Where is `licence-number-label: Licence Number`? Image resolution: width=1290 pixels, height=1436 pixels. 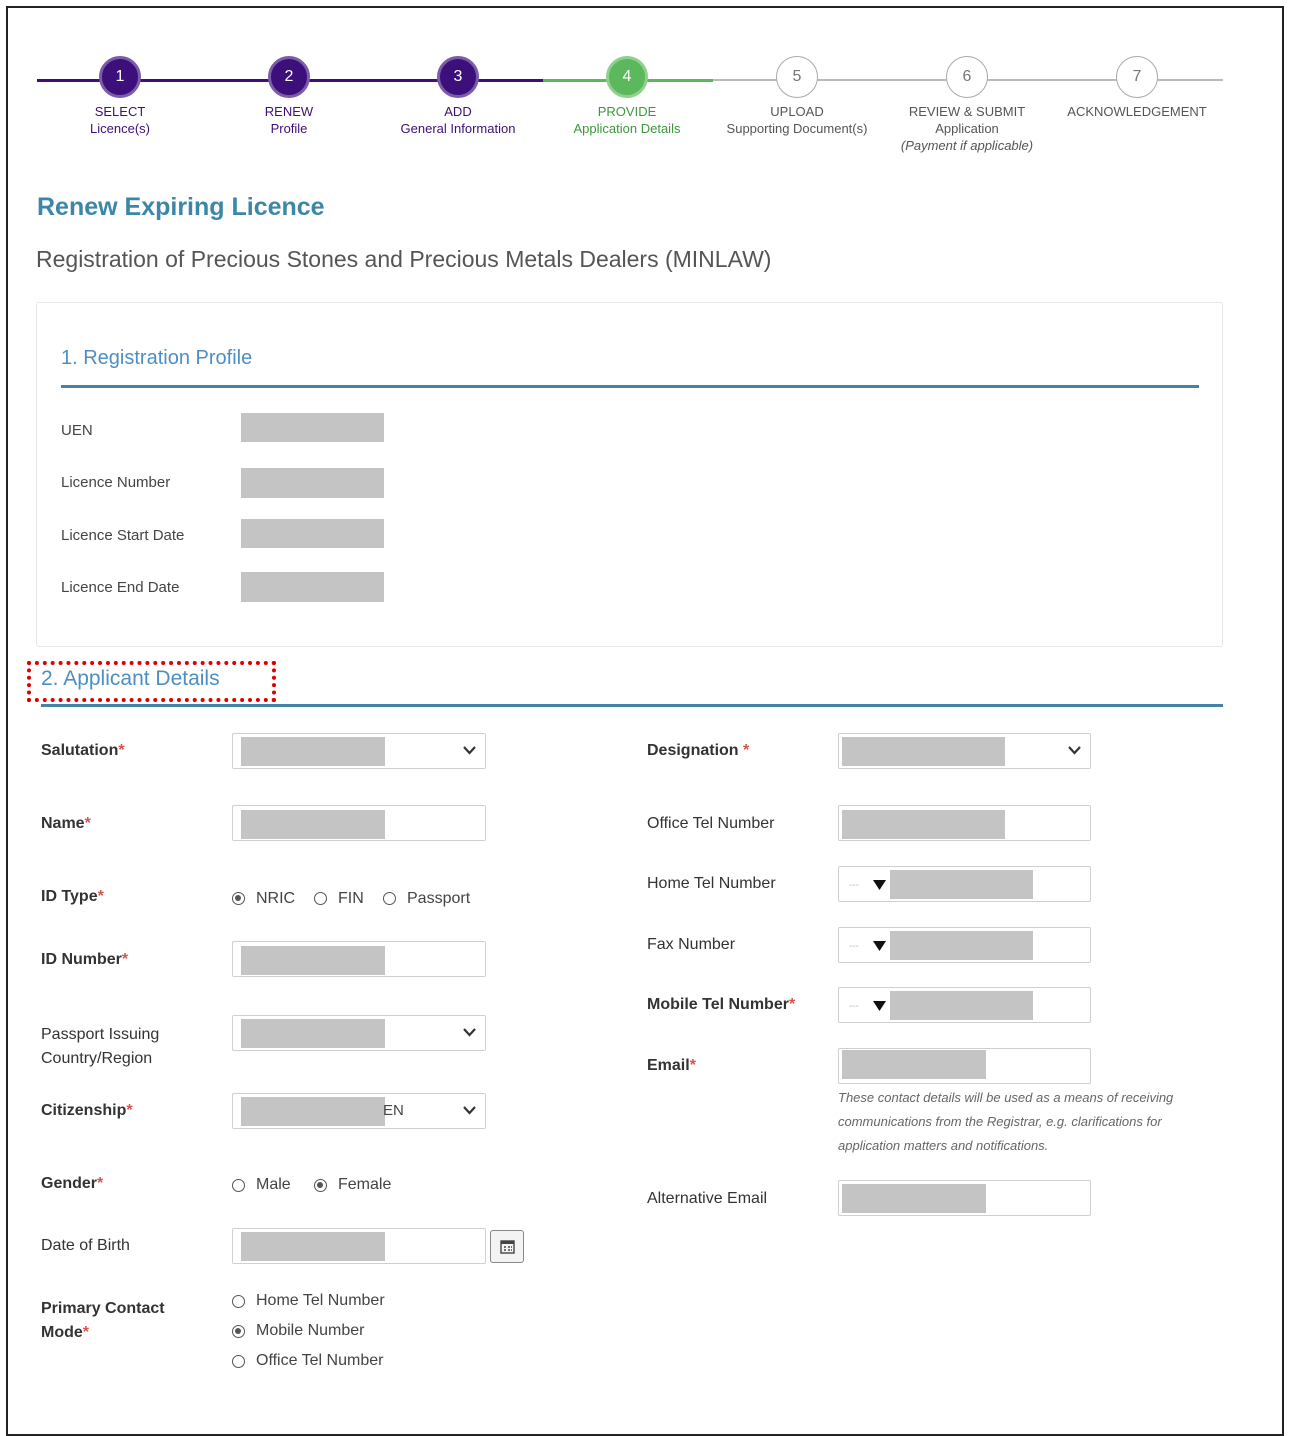 licence-number-label: Licence Number is located at coordinates (116, 482).